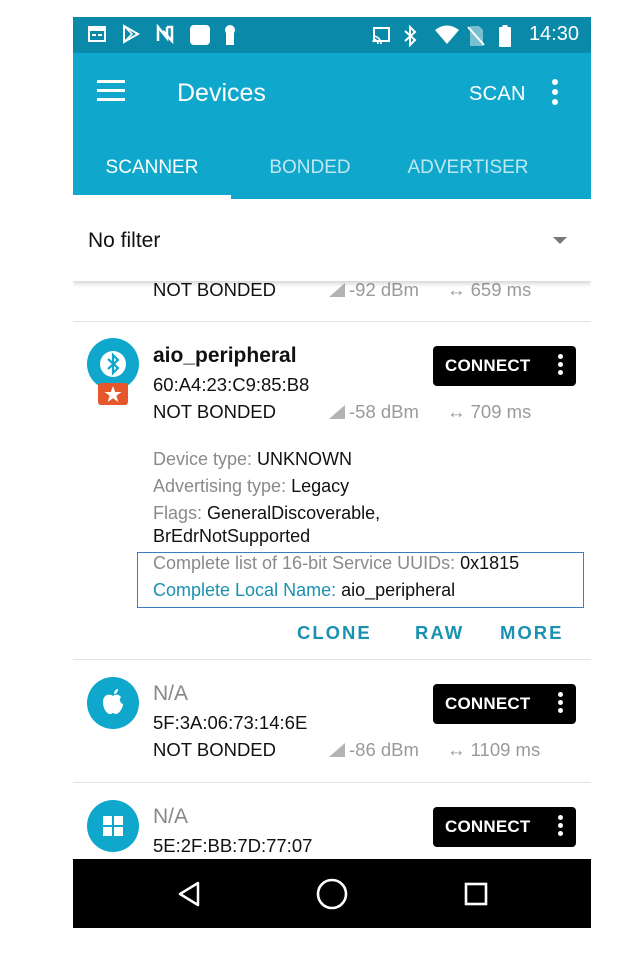 Image resolution: width=637 pixels, height=954 pixels. Describe the element at coordinates (494, 749) in the screenshot. I see `interval-value: ↔ 1109 ms` at that location.